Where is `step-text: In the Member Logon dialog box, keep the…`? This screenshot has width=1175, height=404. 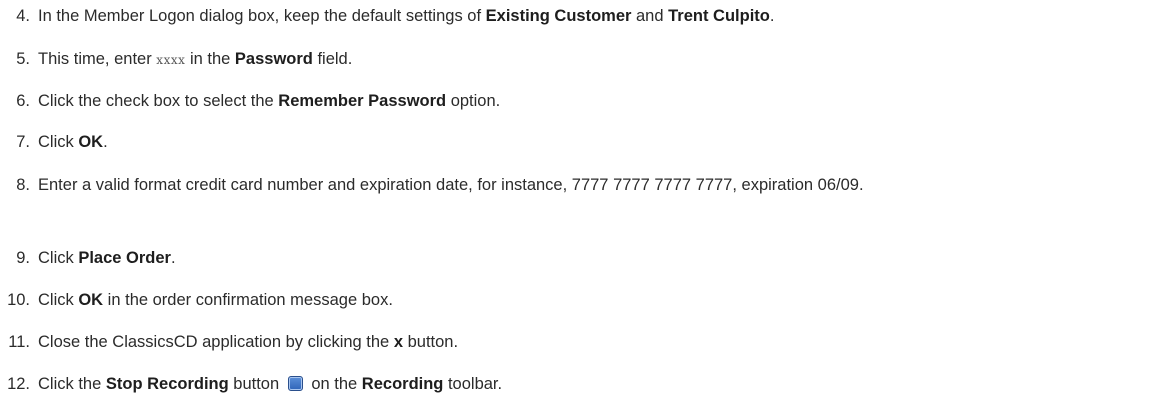 step-text: In the Member Logon dialog box, keep the… is located at coordinates (406, 16).